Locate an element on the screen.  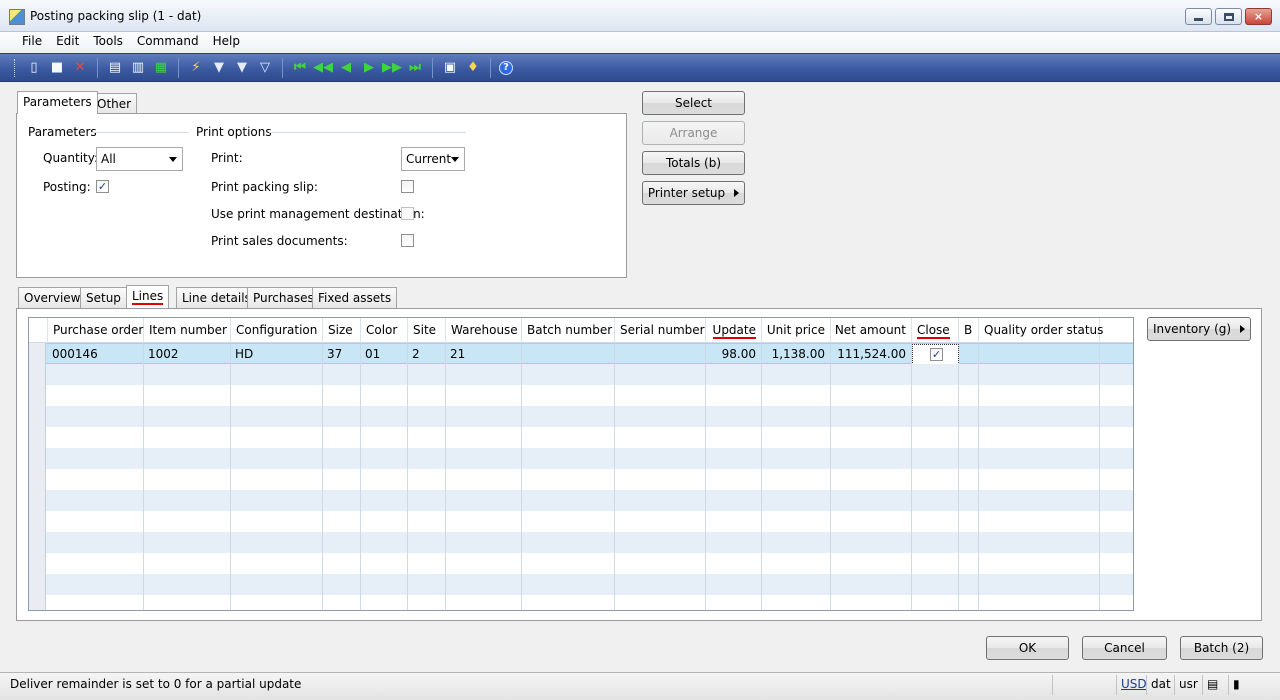
column-header-unit-price: Unit price is located at coordinates (796, 330).